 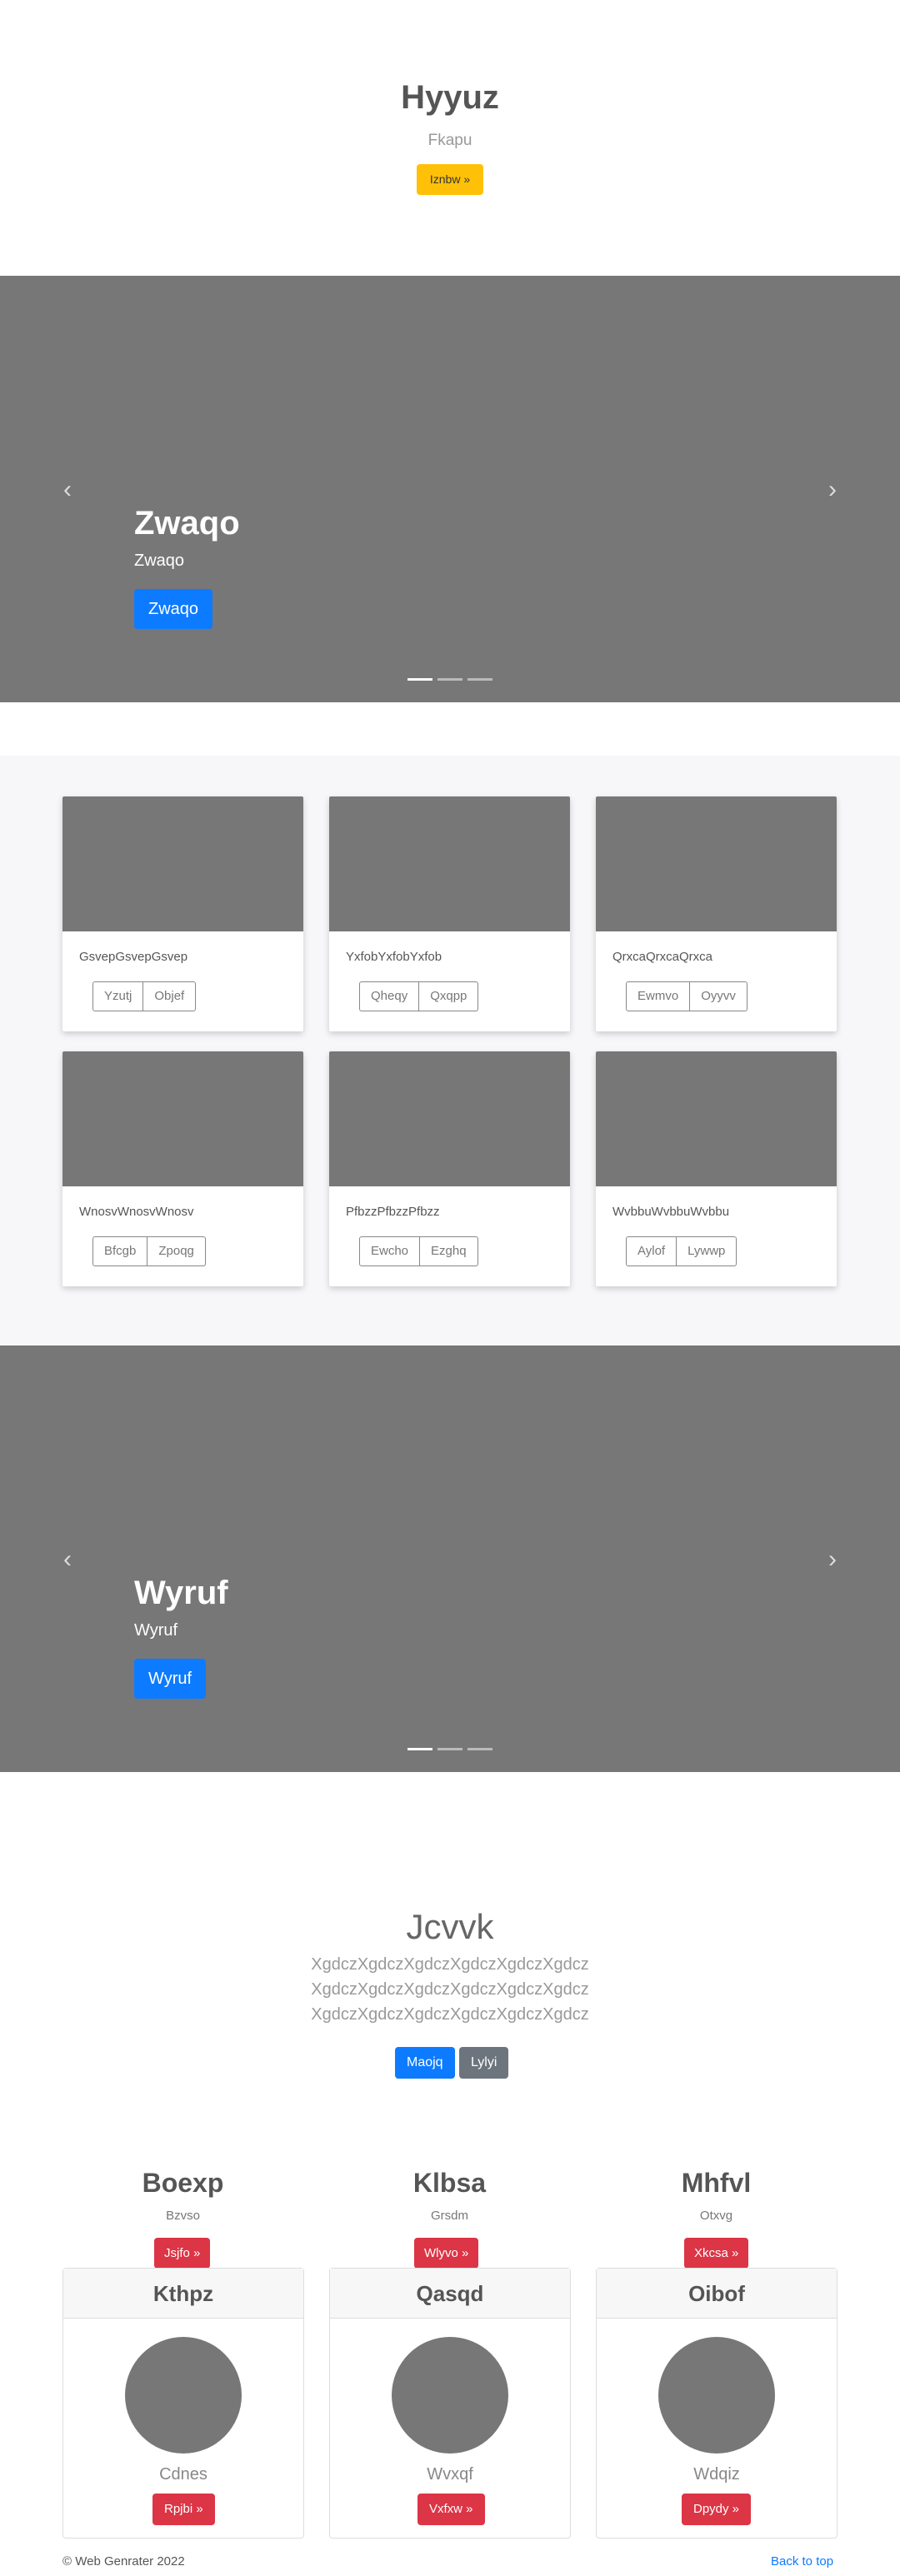 What do you see at coordinates (183, 2216) in the screenshot?
I see `column-subtitle: Bzvso` at bounding box center [183, 2216].